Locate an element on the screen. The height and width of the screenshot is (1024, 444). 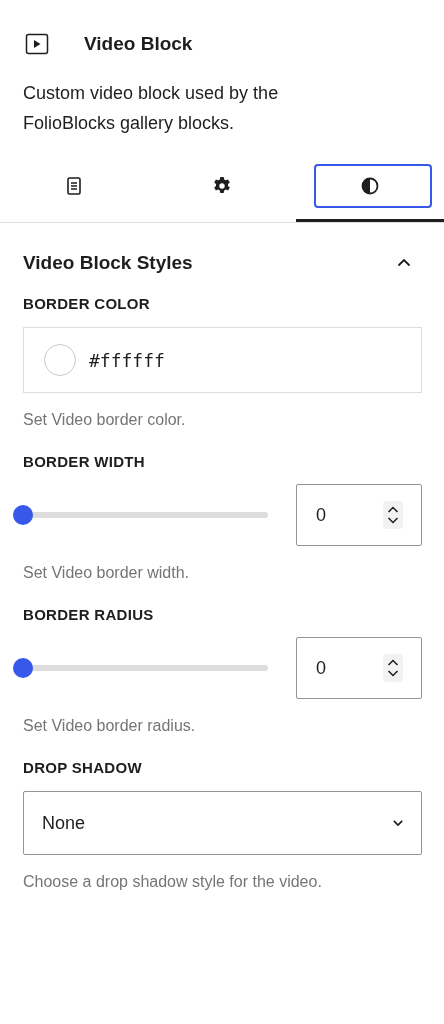
help-text: Choose a drop shadow style for the video. is located at coordinates (173, 882).